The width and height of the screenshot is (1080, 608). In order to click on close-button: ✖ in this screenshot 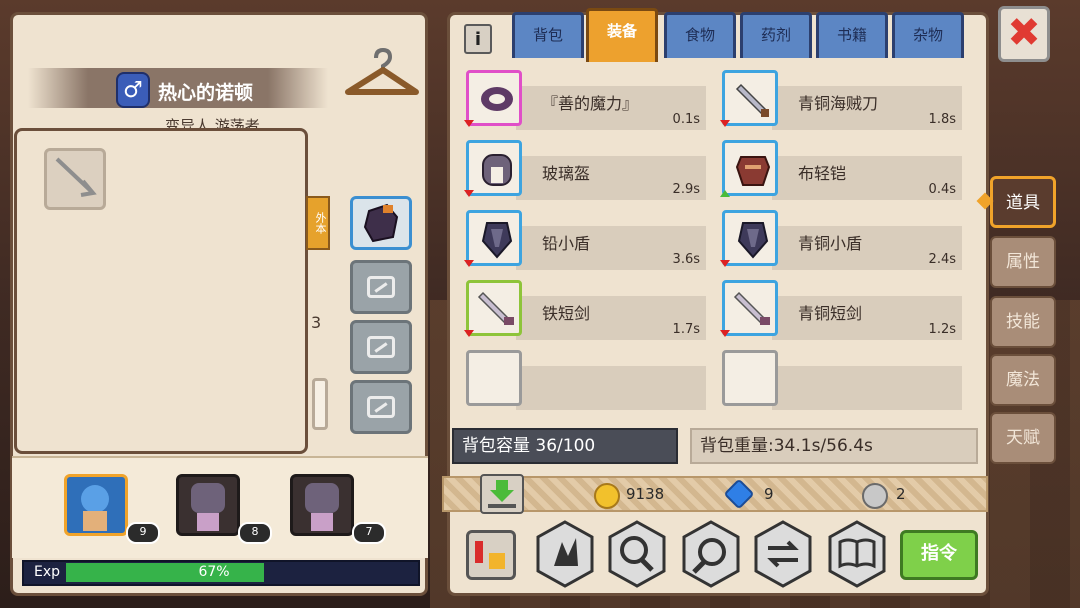, I will do `click(1024, 34)`.